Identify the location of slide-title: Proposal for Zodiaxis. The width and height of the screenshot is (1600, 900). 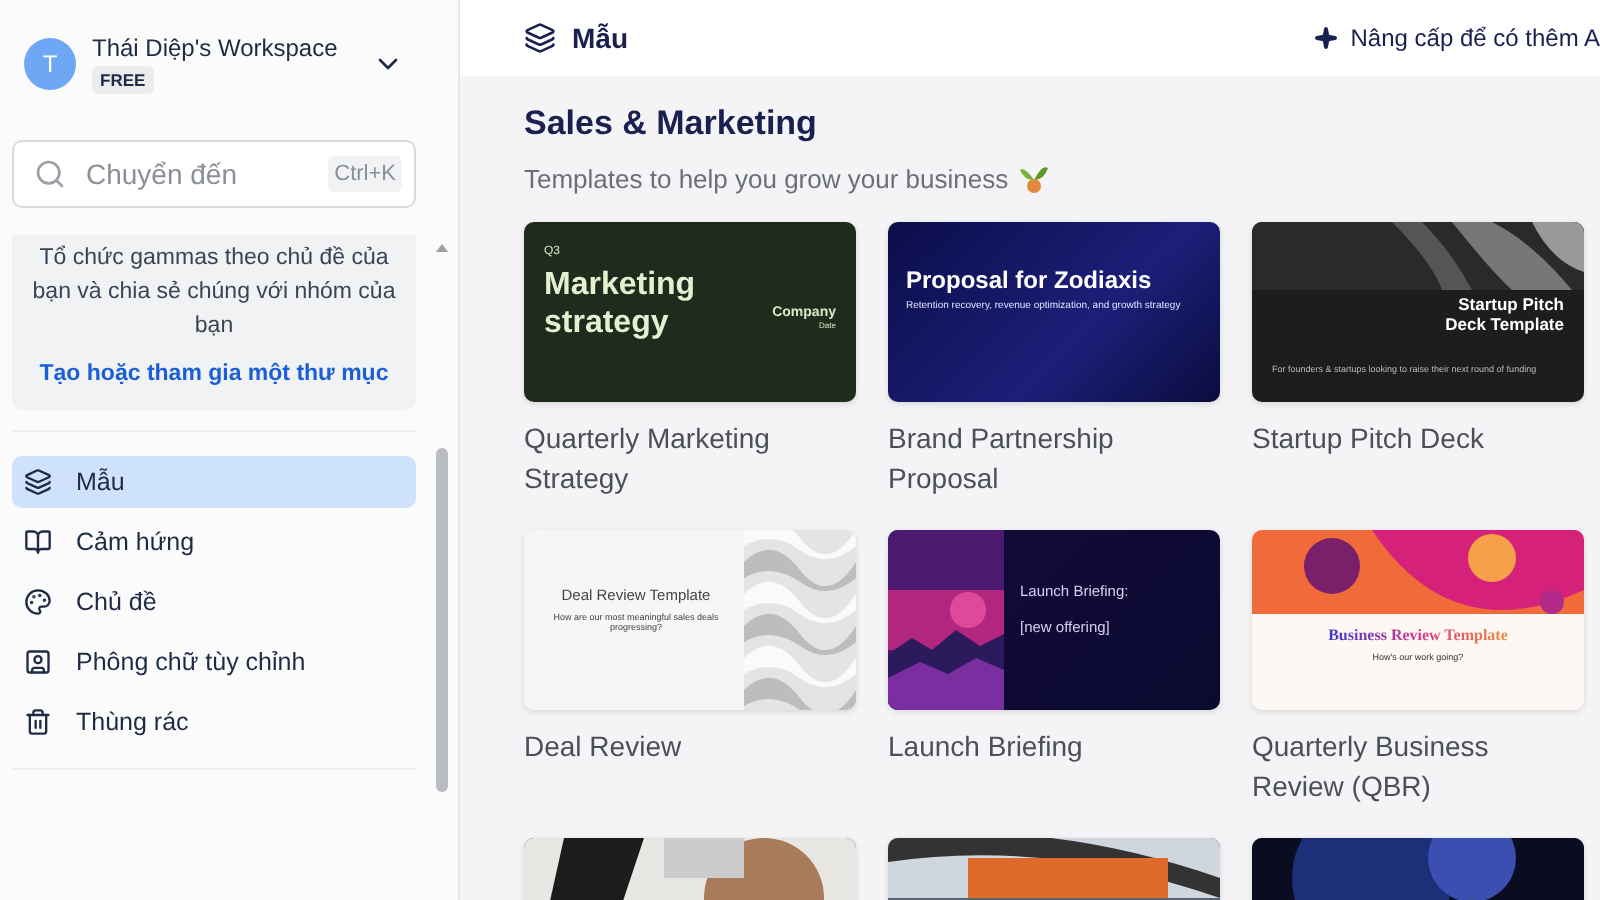
(1029, 280).